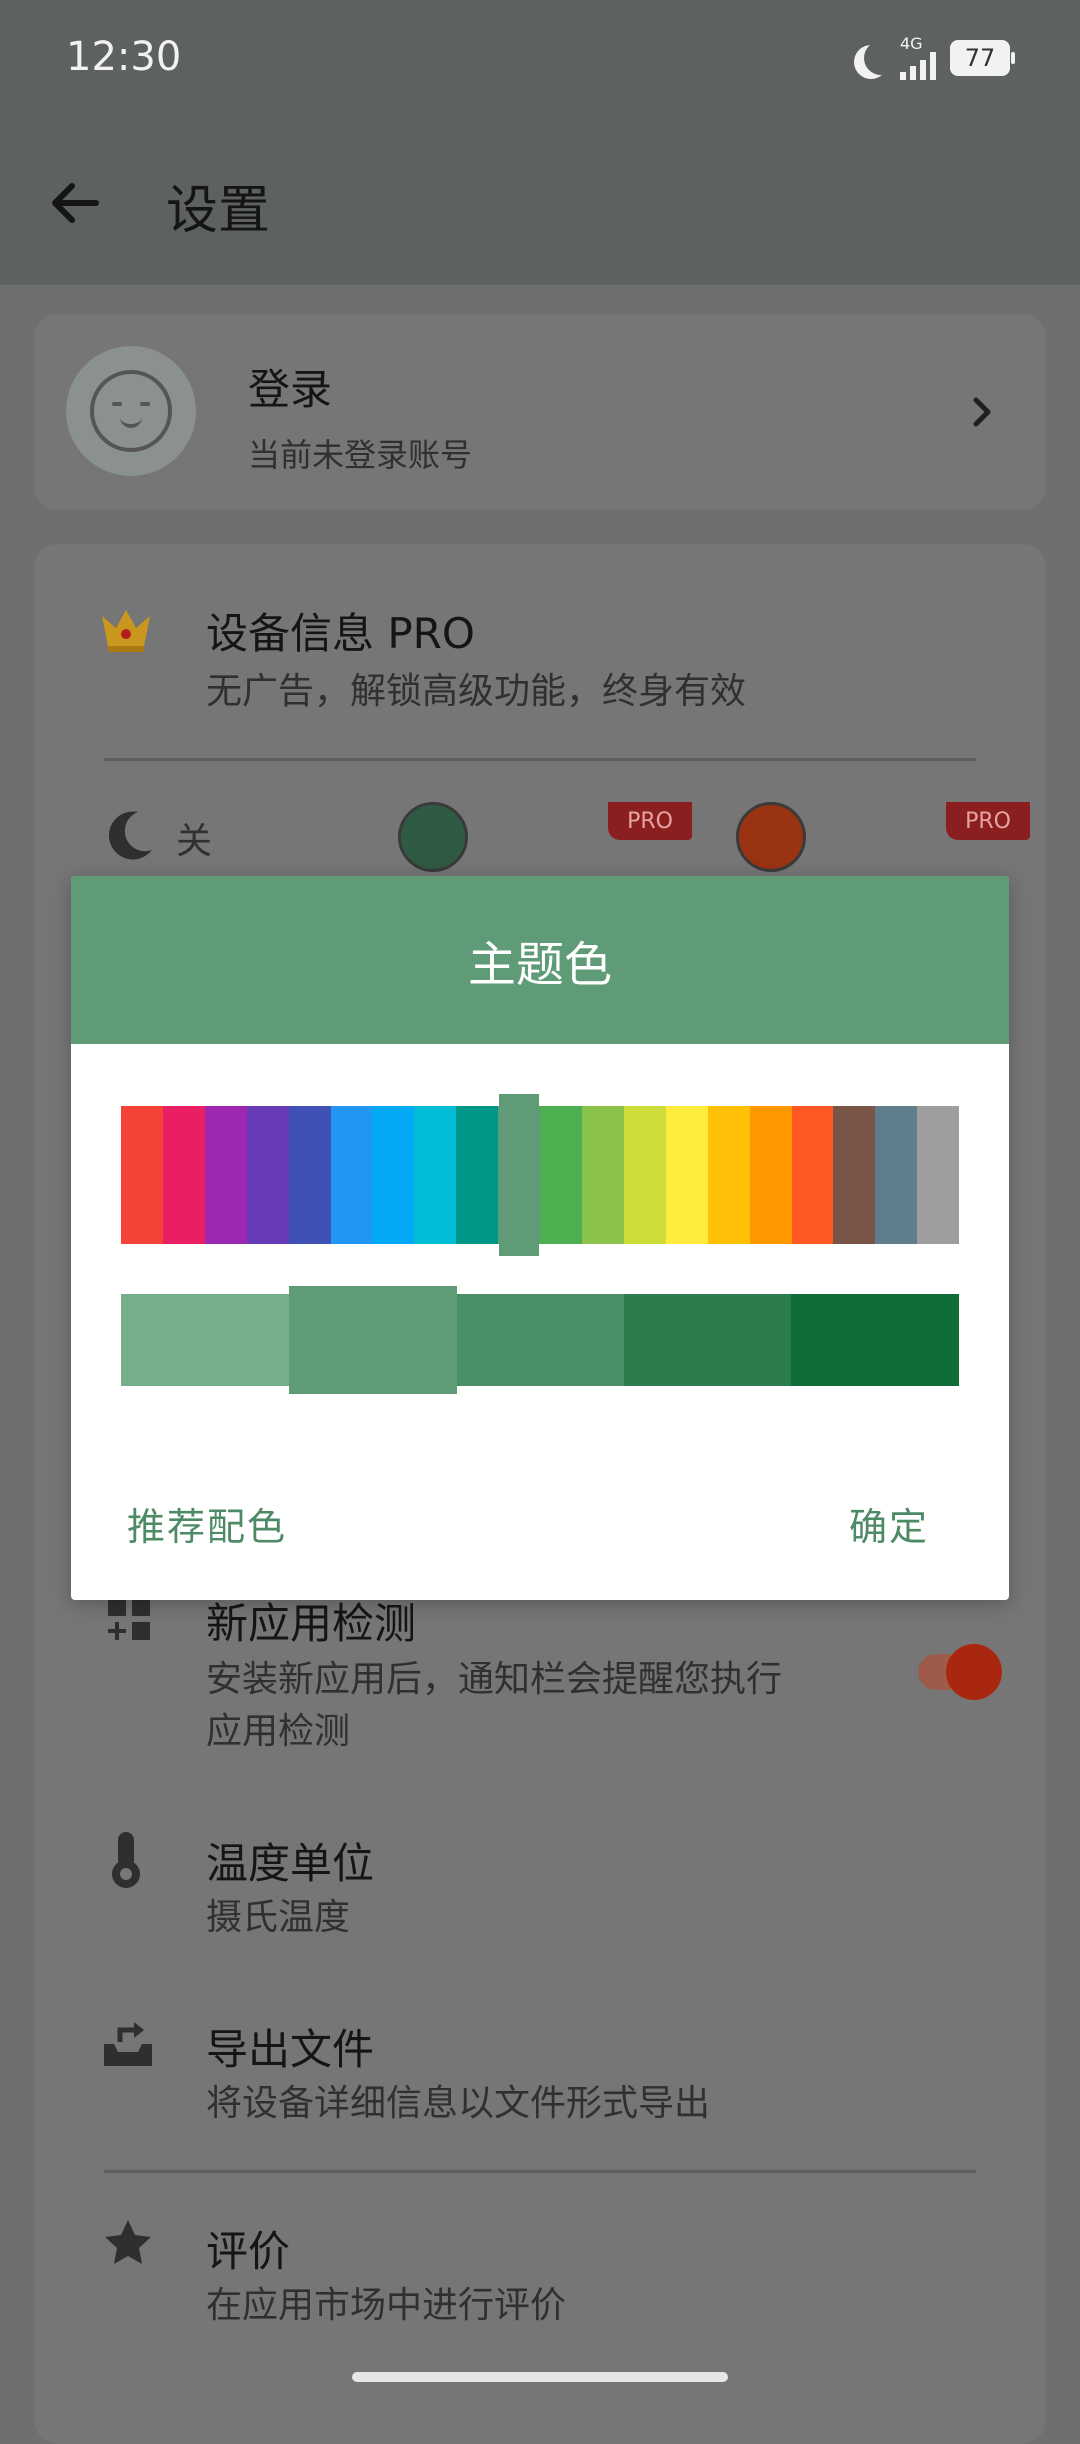 The image size is (1080, 2444). What do you see at coordinates (124, 57) in the screenshot?
I see `status-time: 12:30` at bounding box center [124, 57].